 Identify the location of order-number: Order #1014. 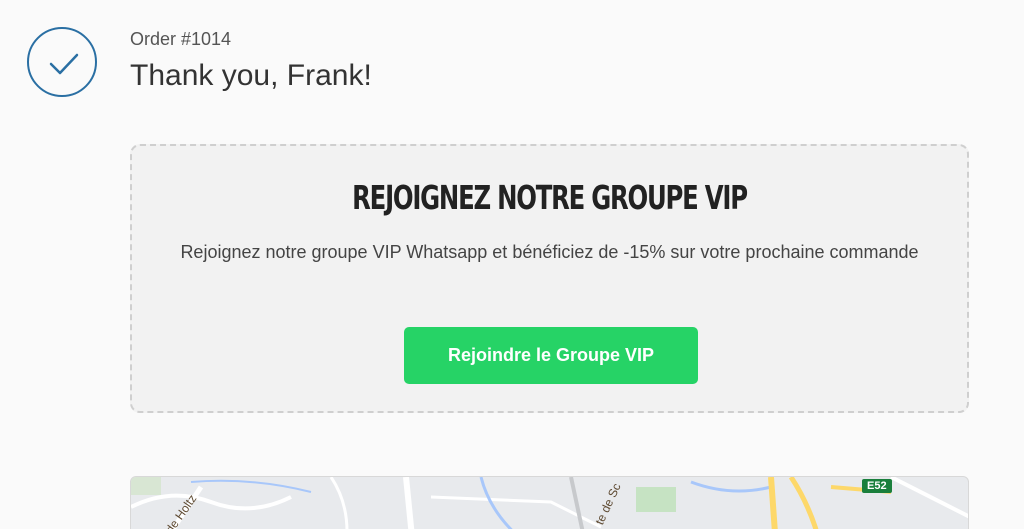
(181, 39).